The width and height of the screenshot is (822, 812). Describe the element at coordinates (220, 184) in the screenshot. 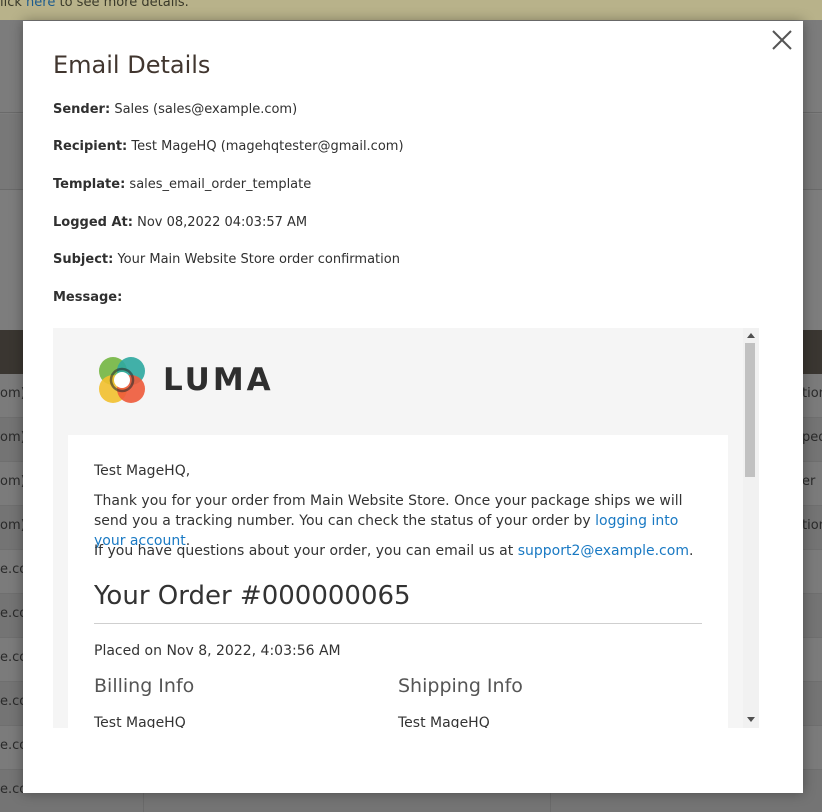

I see `template-value: sales_email_order_template` at that location.